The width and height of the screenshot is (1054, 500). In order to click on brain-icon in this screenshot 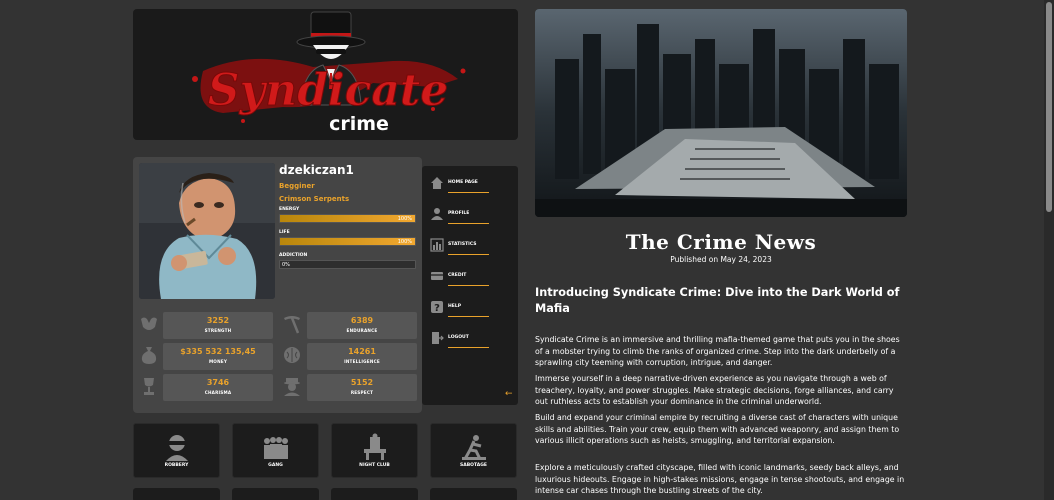, I will do `click(292, 355)`.